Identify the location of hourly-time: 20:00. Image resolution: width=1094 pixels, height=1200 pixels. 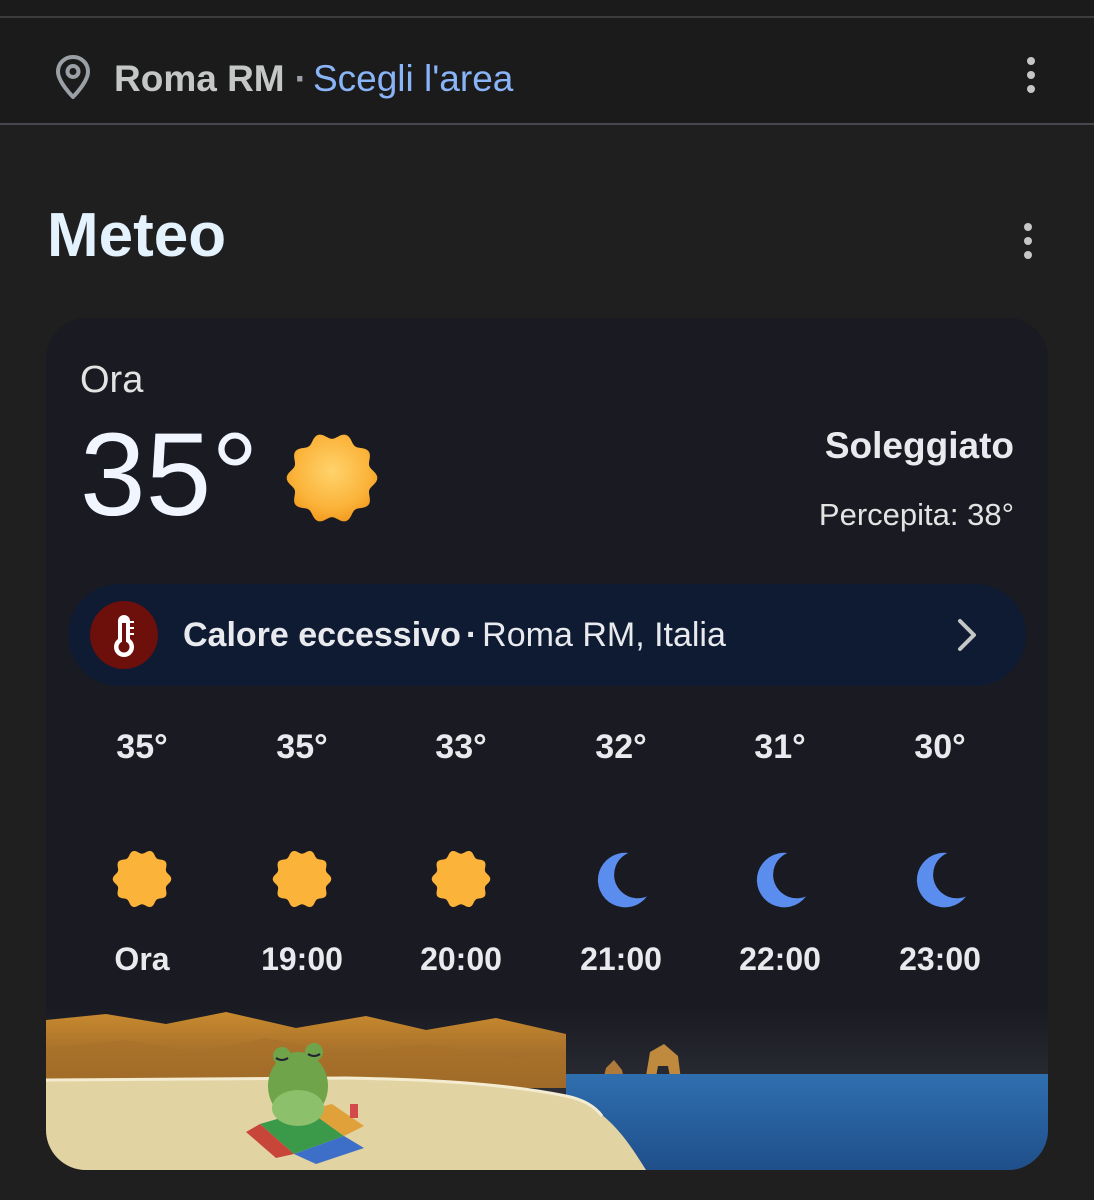
(461, 959).